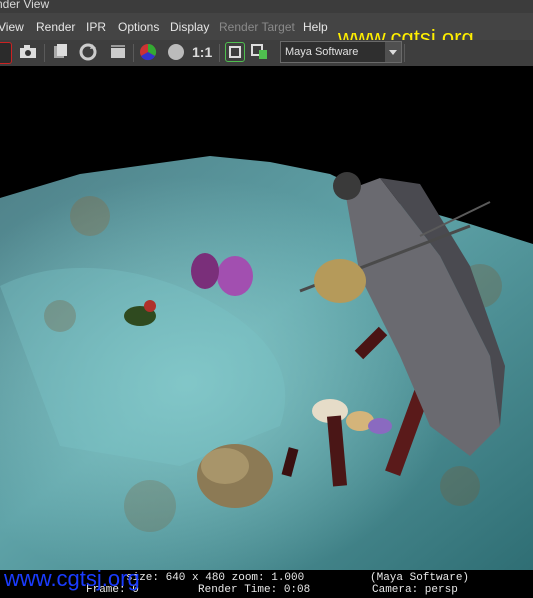  What do you see at coordinates (25, 5) in the screenshot?
I see `window-title: nder View` at bounding box center [25, 5].